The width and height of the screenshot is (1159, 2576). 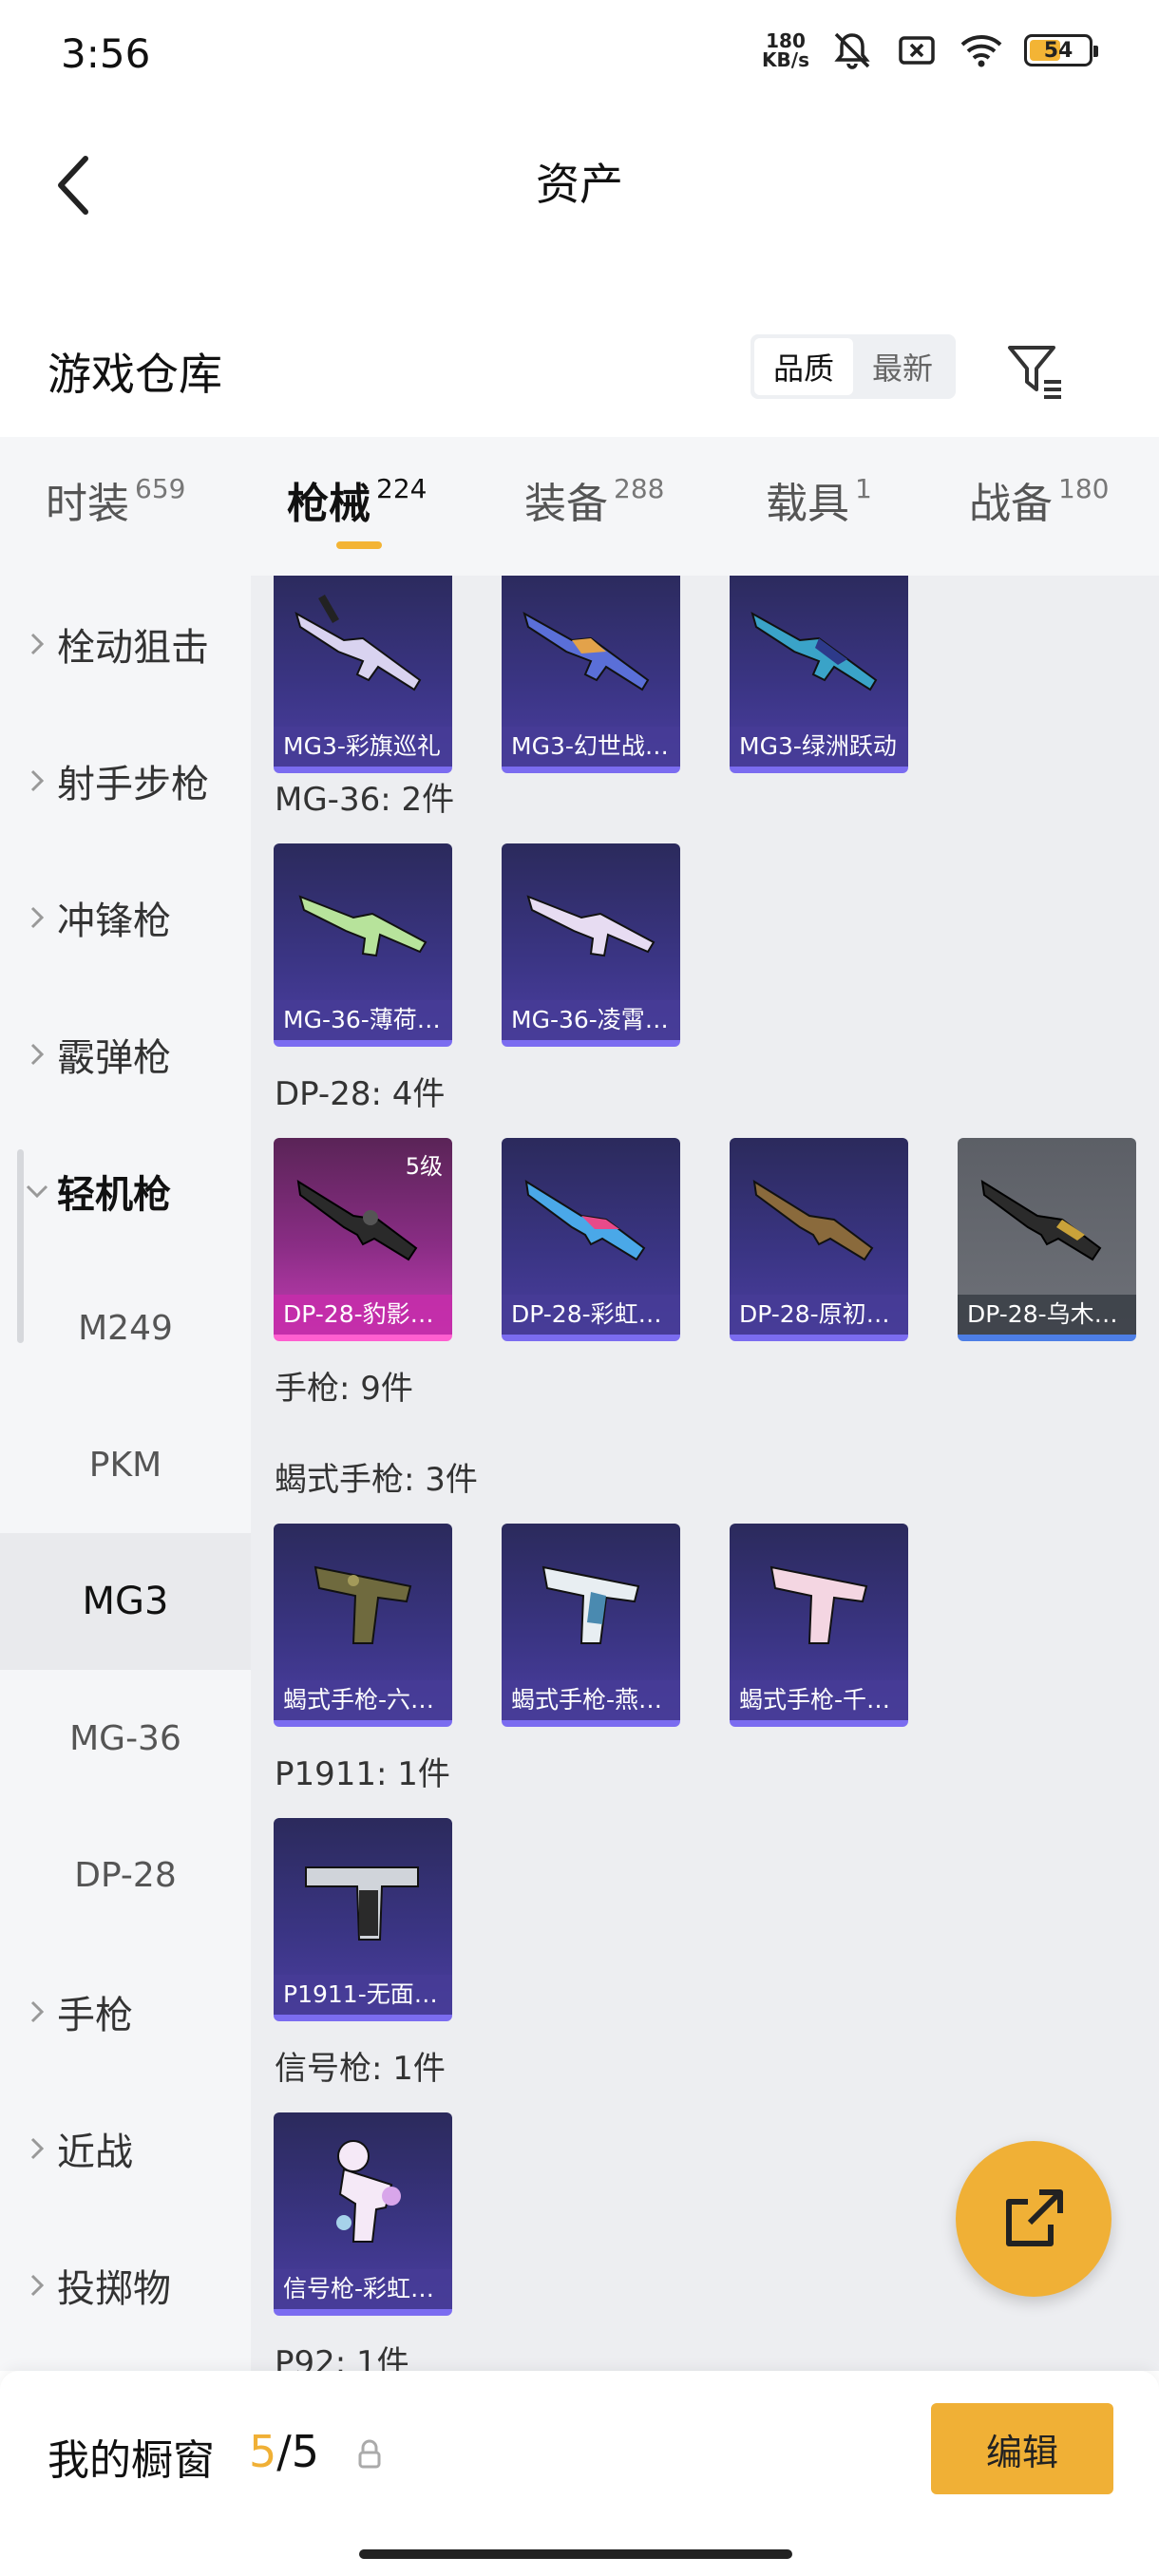 What do you see at coordinates (133, 784) in the screenshot?
I see `sidebar-item-label: 射手步枪` at bounding box center [133, 784].